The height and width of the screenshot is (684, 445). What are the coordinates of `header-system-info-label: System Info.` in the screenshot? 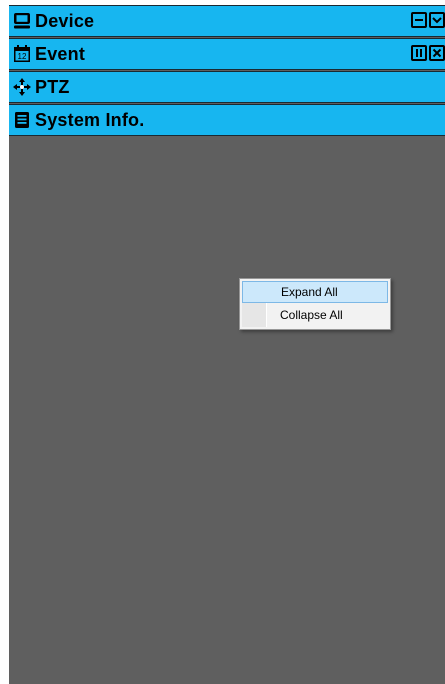 It's located at (90, 119).